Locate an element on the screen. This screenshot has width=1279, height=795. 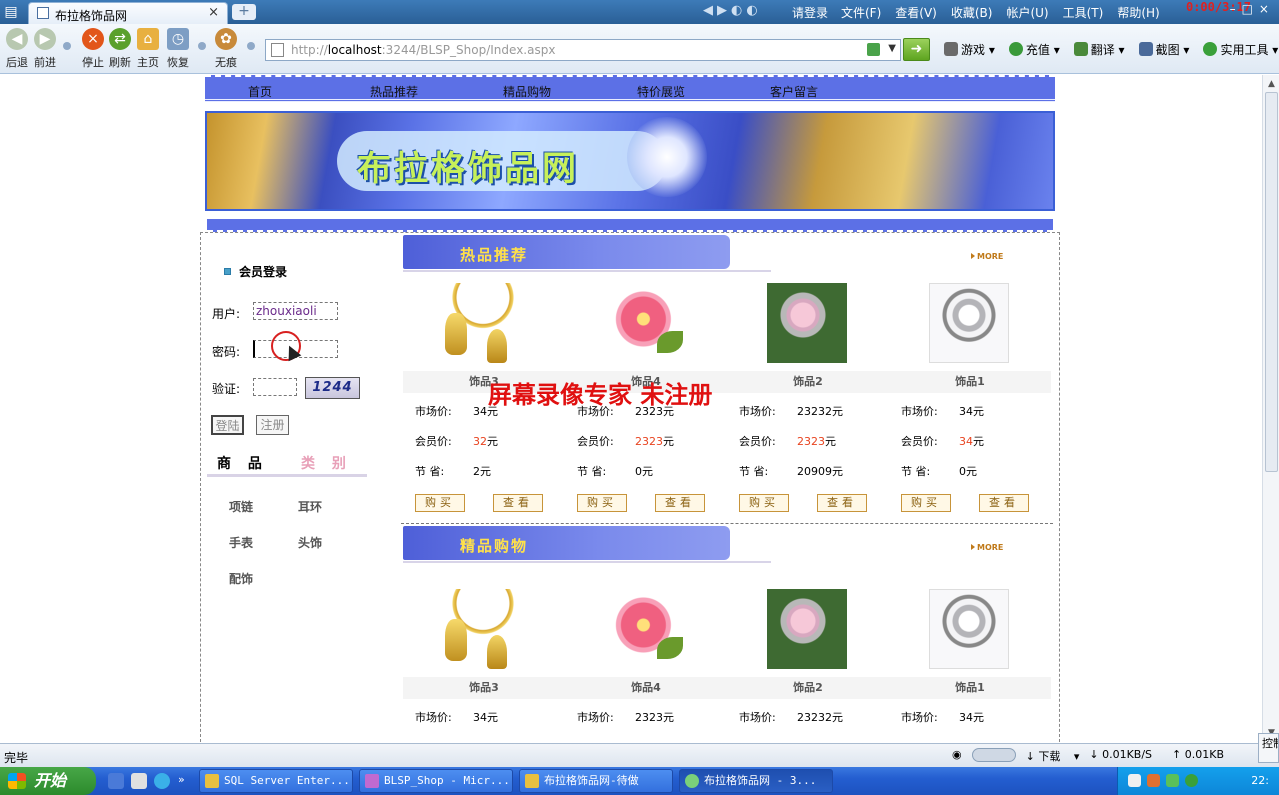
globe-icon: ◉ is located at coordinates (957, 756).